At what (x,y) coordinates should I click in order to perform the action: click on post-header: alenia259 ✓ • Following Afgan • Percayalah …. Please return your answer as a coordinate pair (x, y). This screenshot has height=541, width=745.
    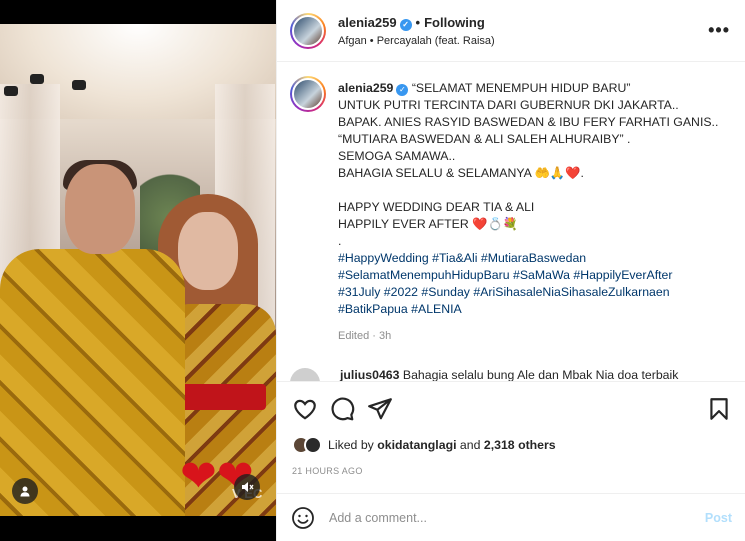
    Looking at the image, I should click on (511, 31).